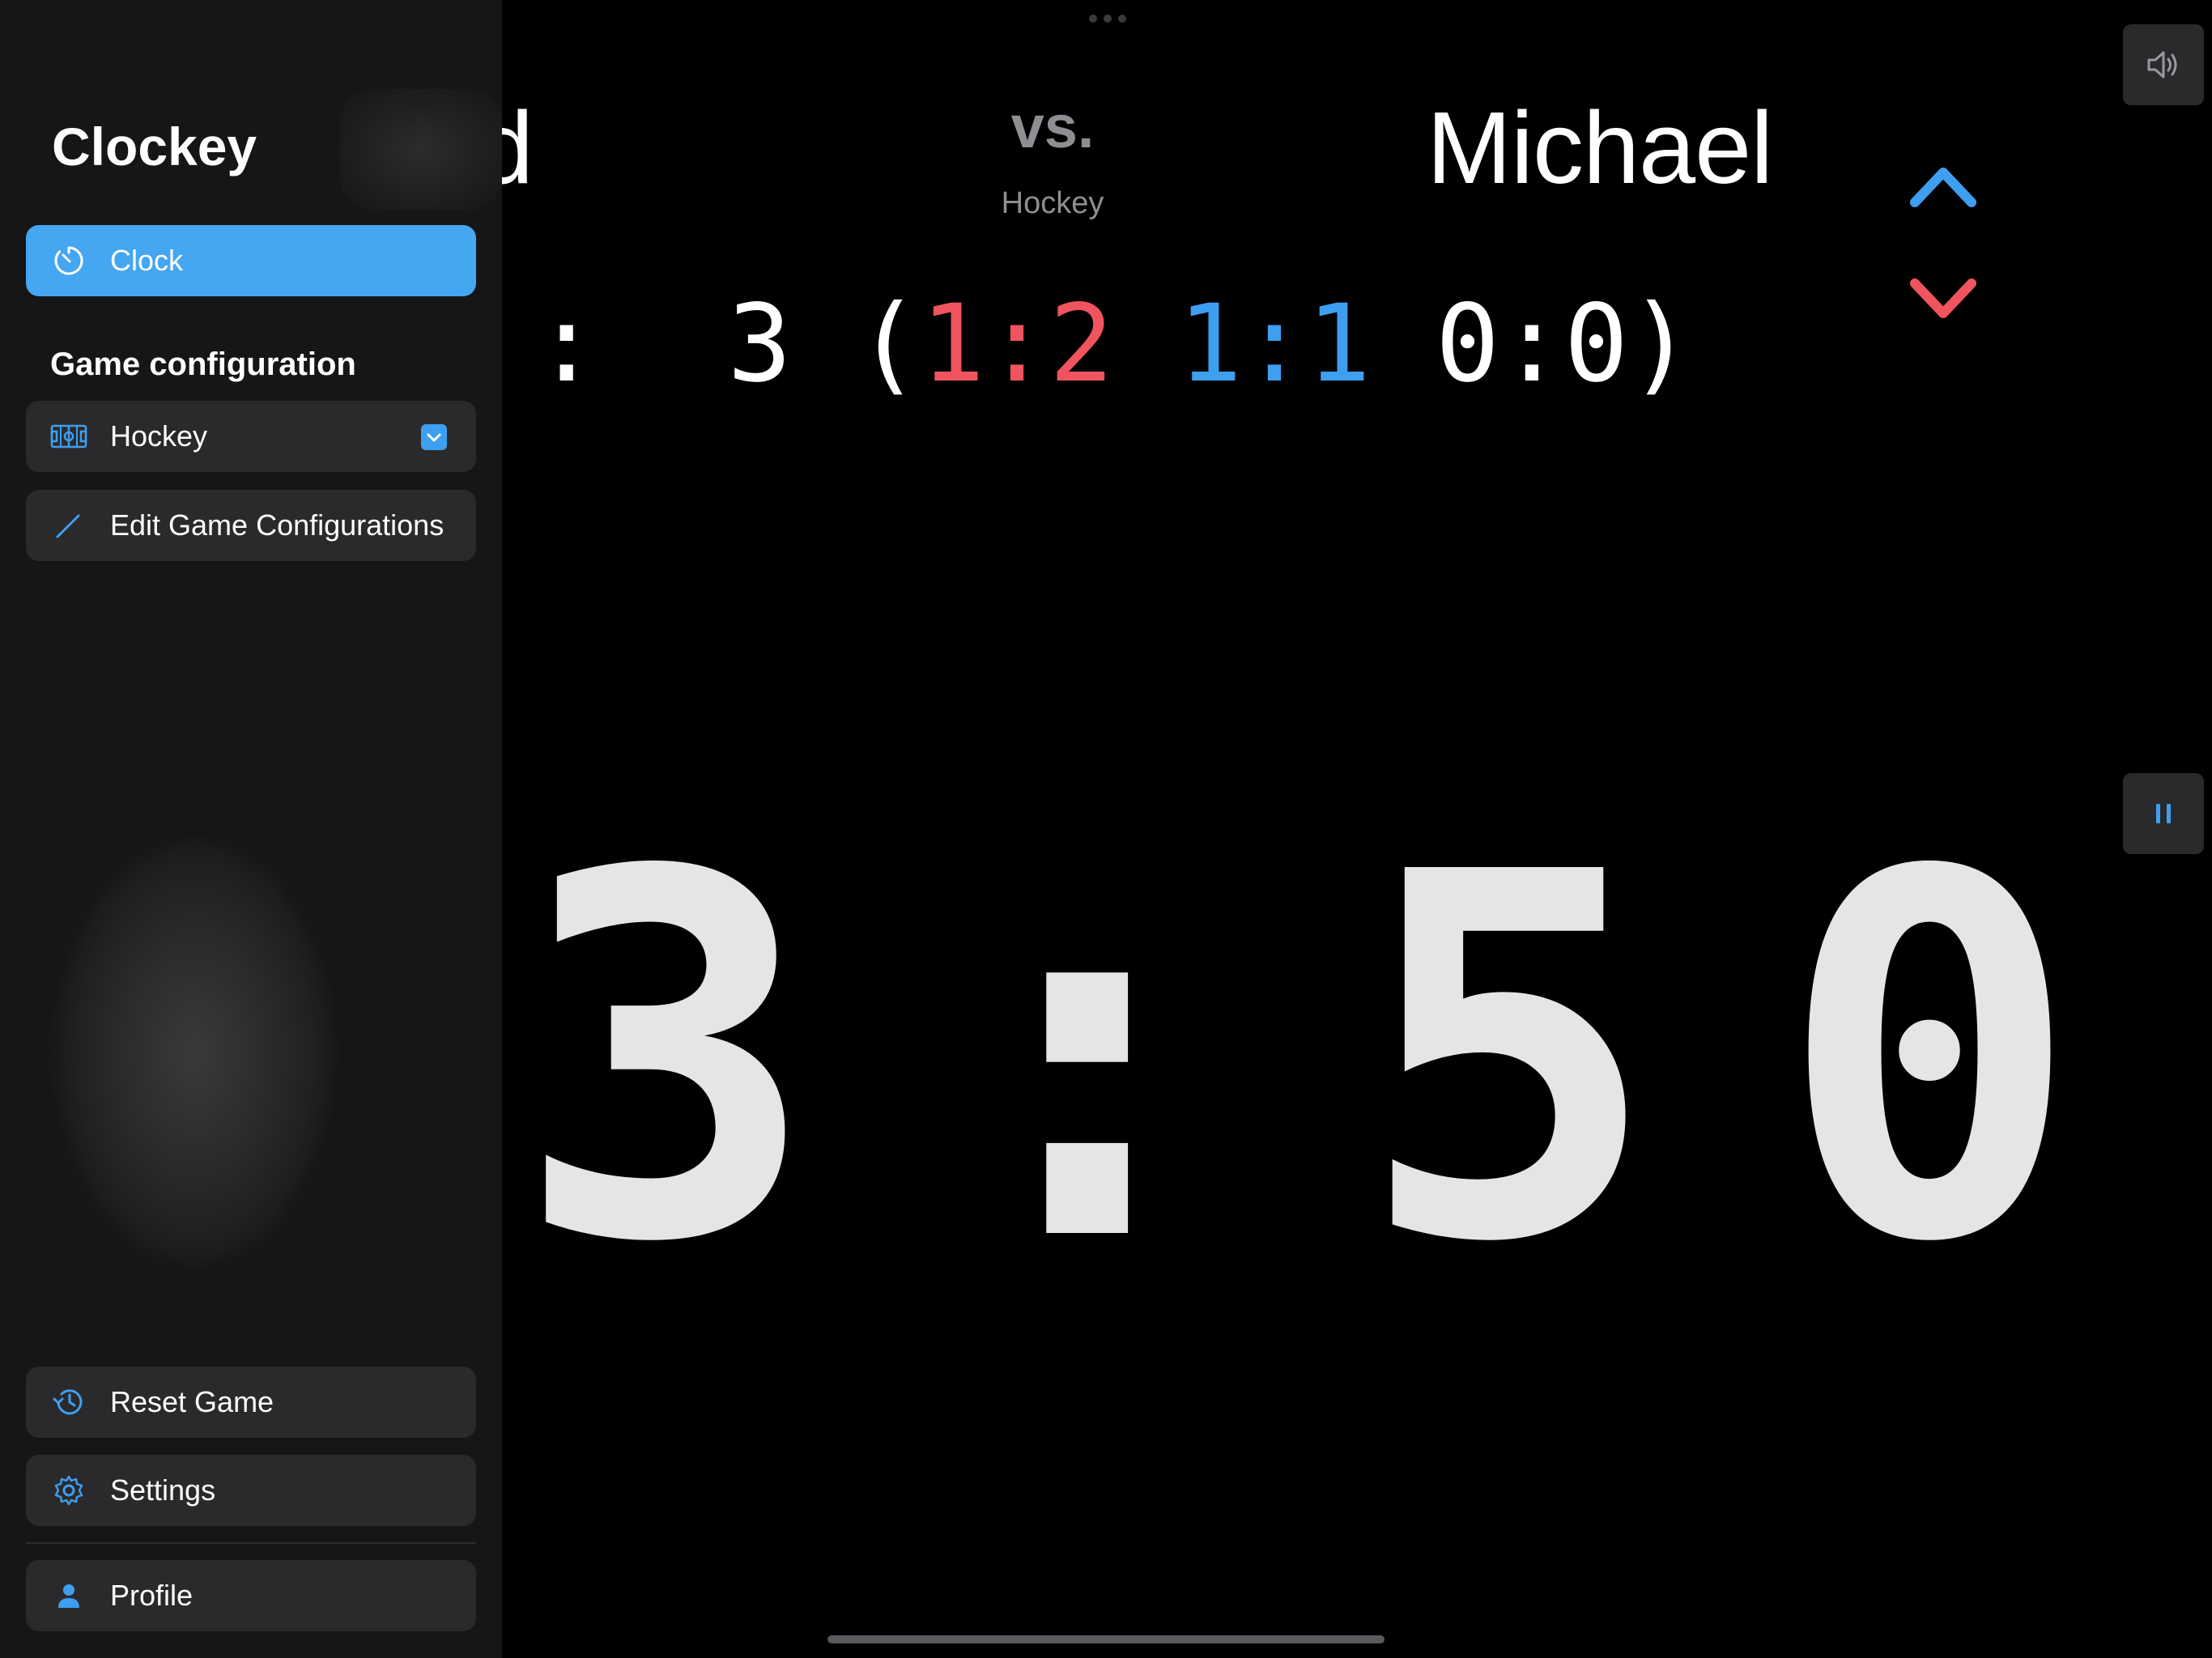  Describe the element at coordinates (1081, 344) in the screenshot. I see `period1-right-score: 2` at that location.